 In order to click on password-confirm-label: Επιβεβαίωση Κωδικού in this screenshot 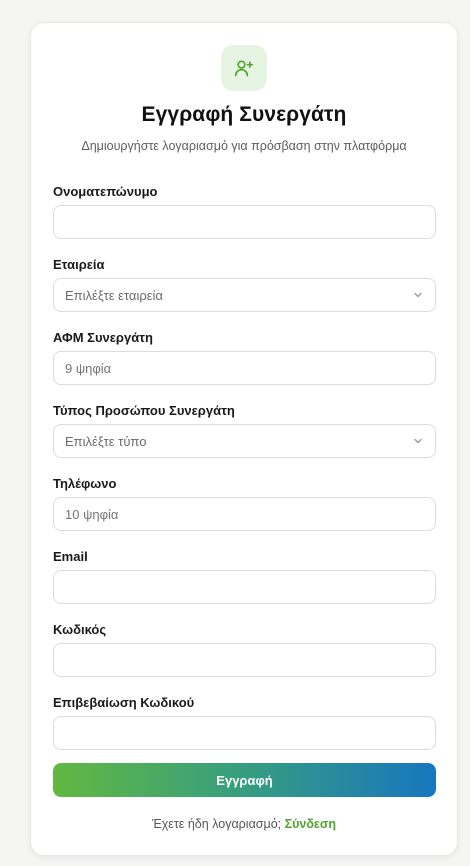, I will do `click(124, 702)`.